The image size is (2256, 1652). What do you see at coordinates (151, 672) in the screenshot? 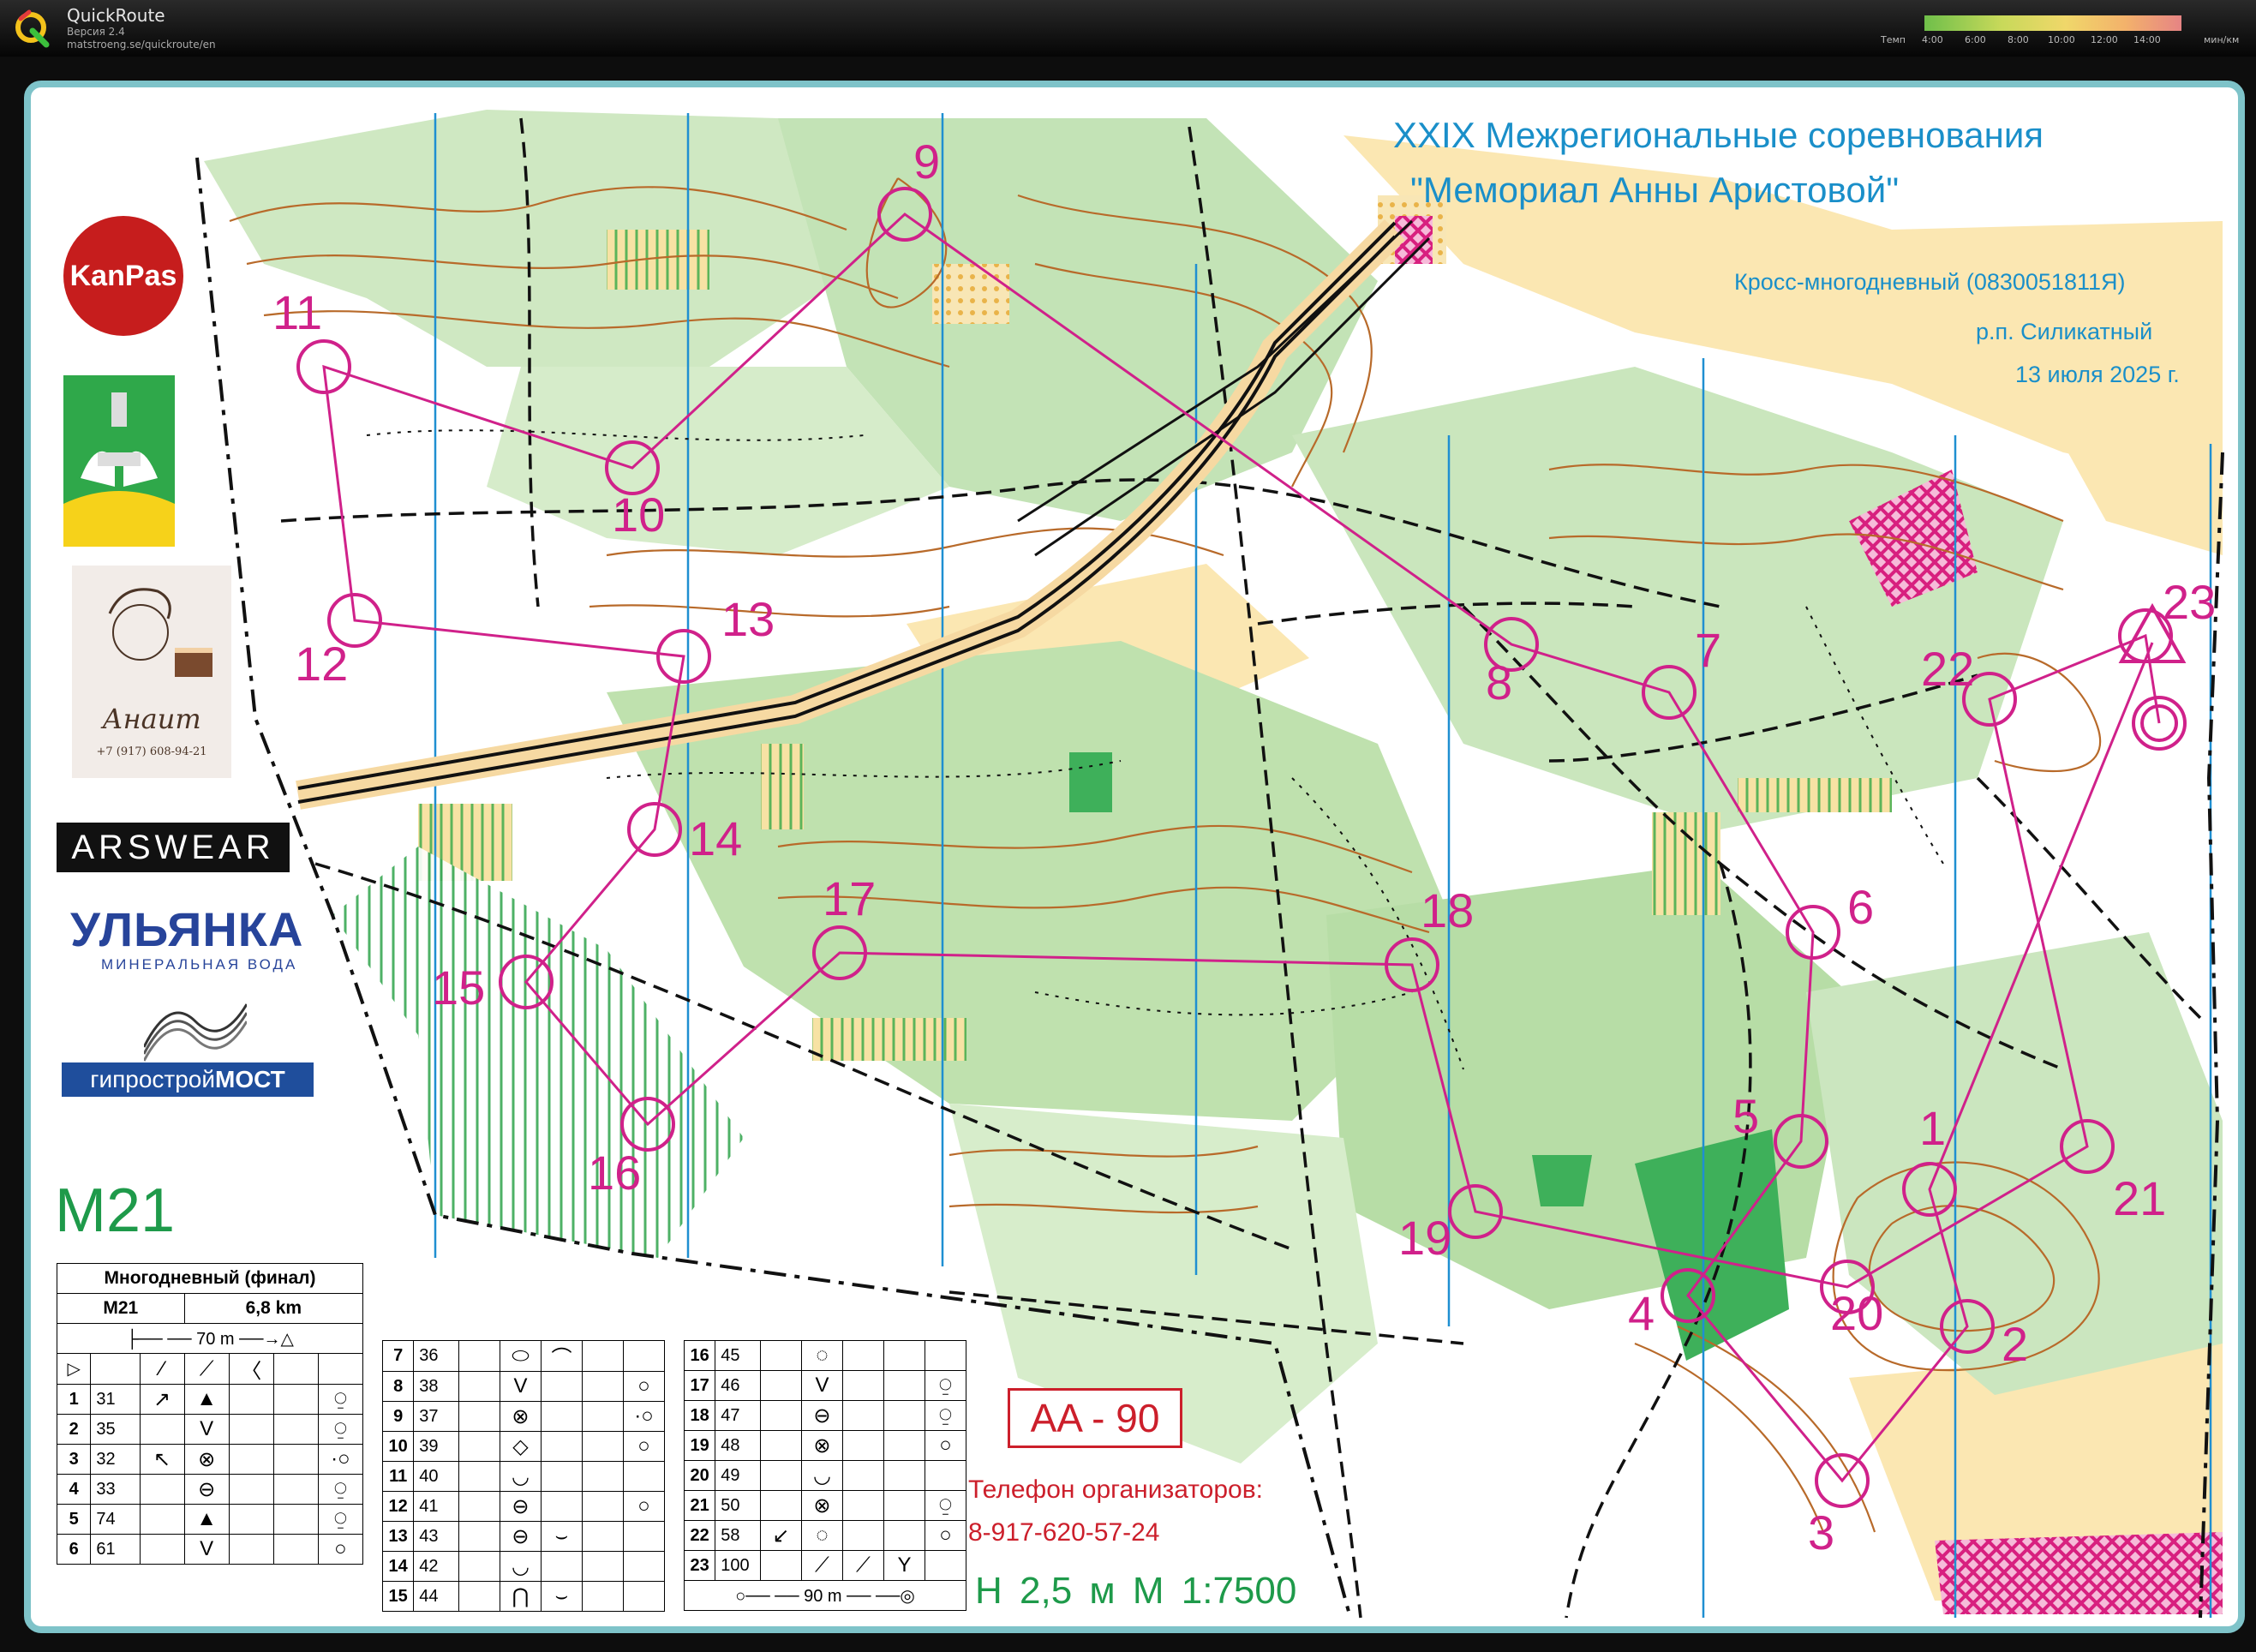
I see `anait-logo: Анаит +7 (917) 608-94-21` at bounding box center [151, 672].